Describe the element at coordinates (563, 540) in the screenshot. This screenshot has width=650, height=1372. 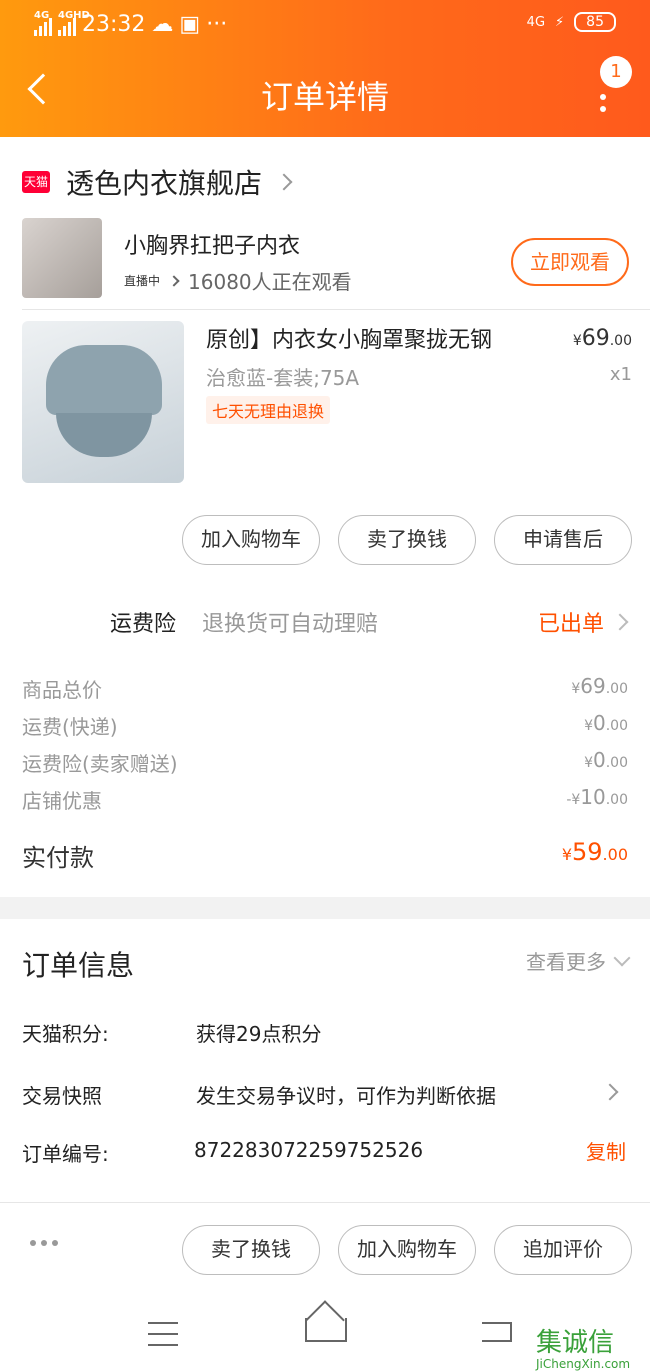
I see `after-sale-button: 申请售后` at that location.